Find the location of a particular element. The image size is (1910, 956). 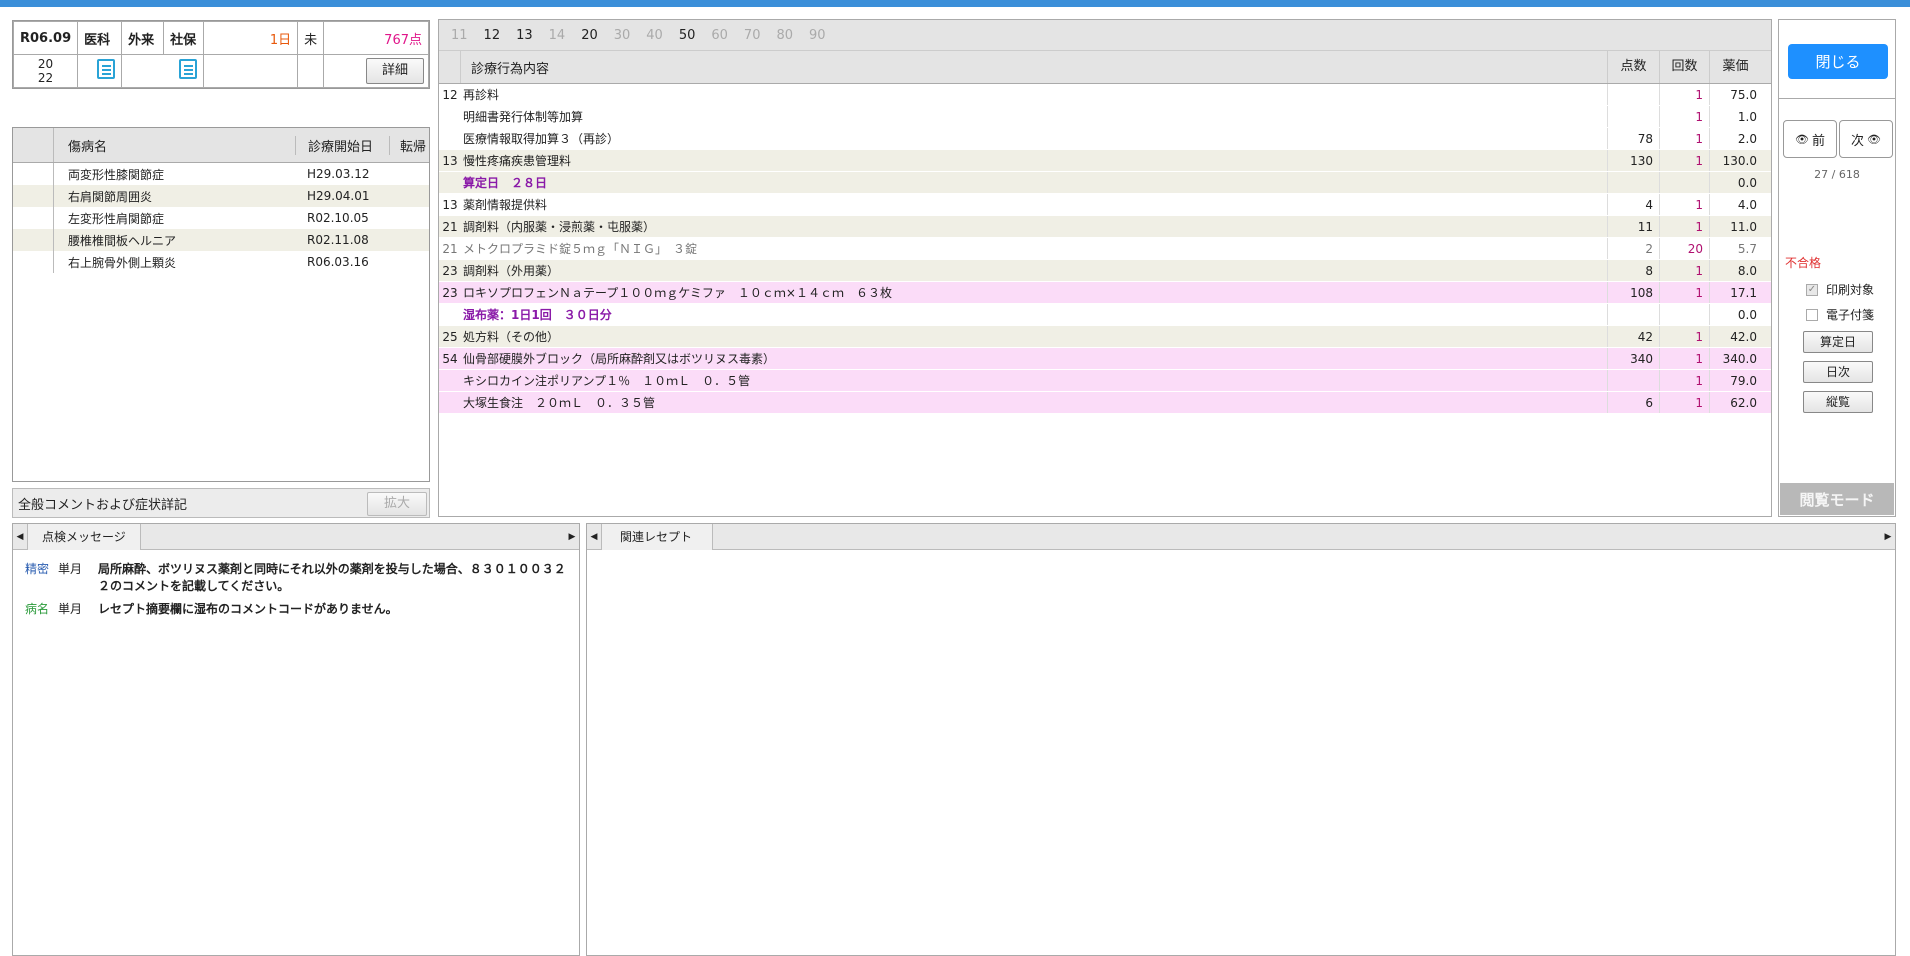

print-target-check: ✓ 印刷対象 is located at coordinates (1840, 289).